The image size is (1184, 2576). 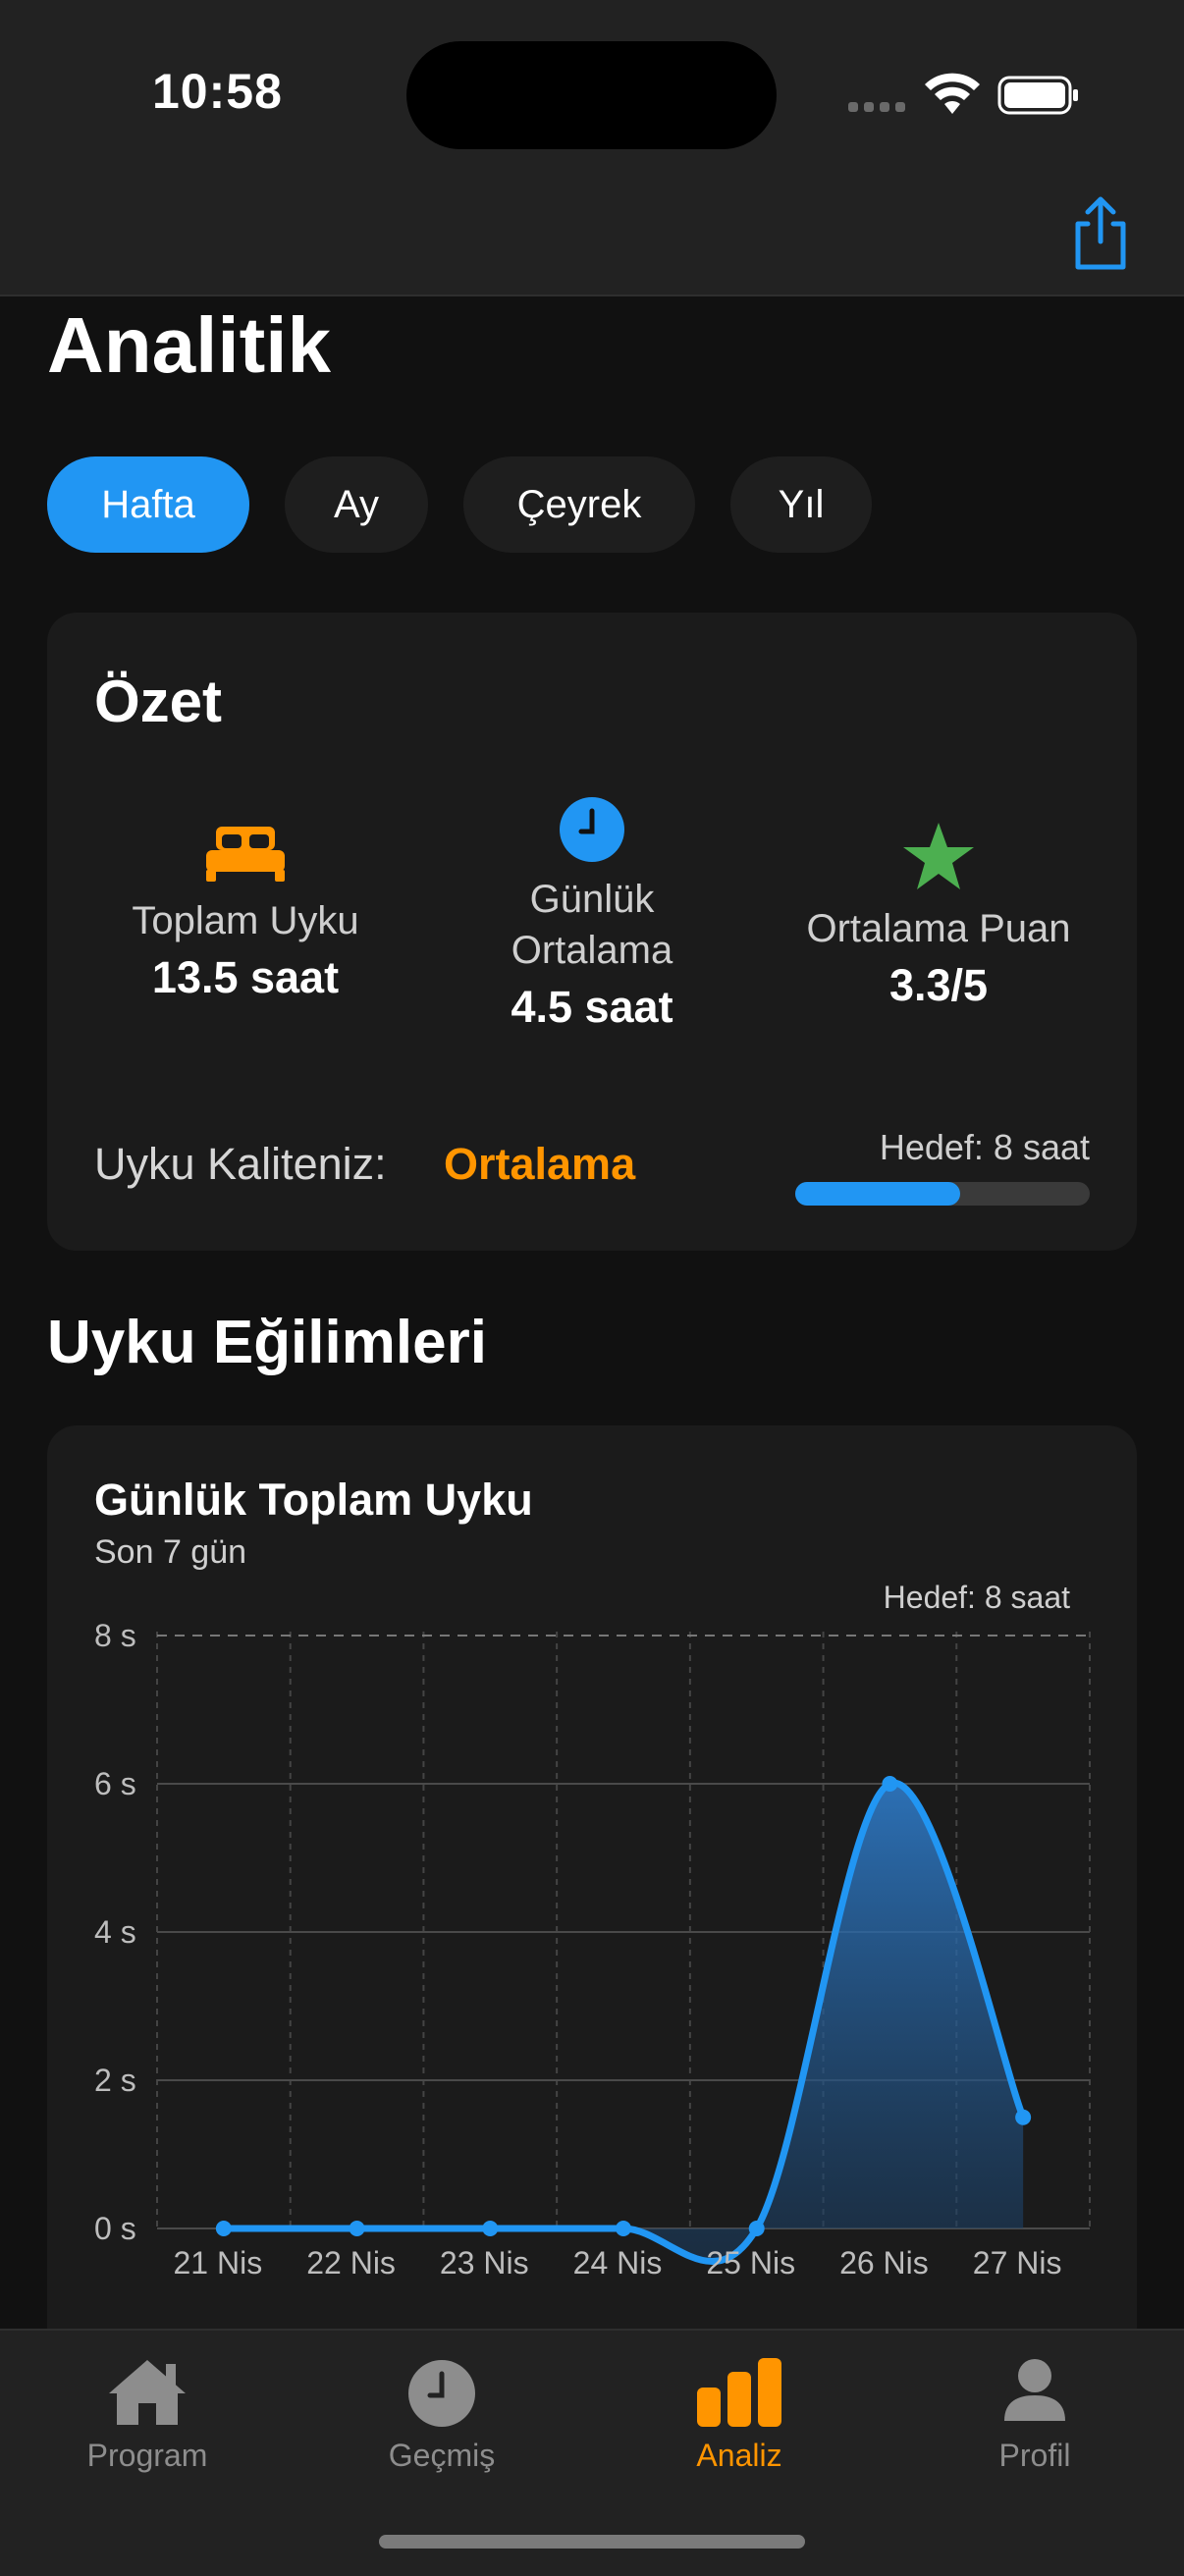 I want to click on home-indicator, so click(x=592, y=2542).